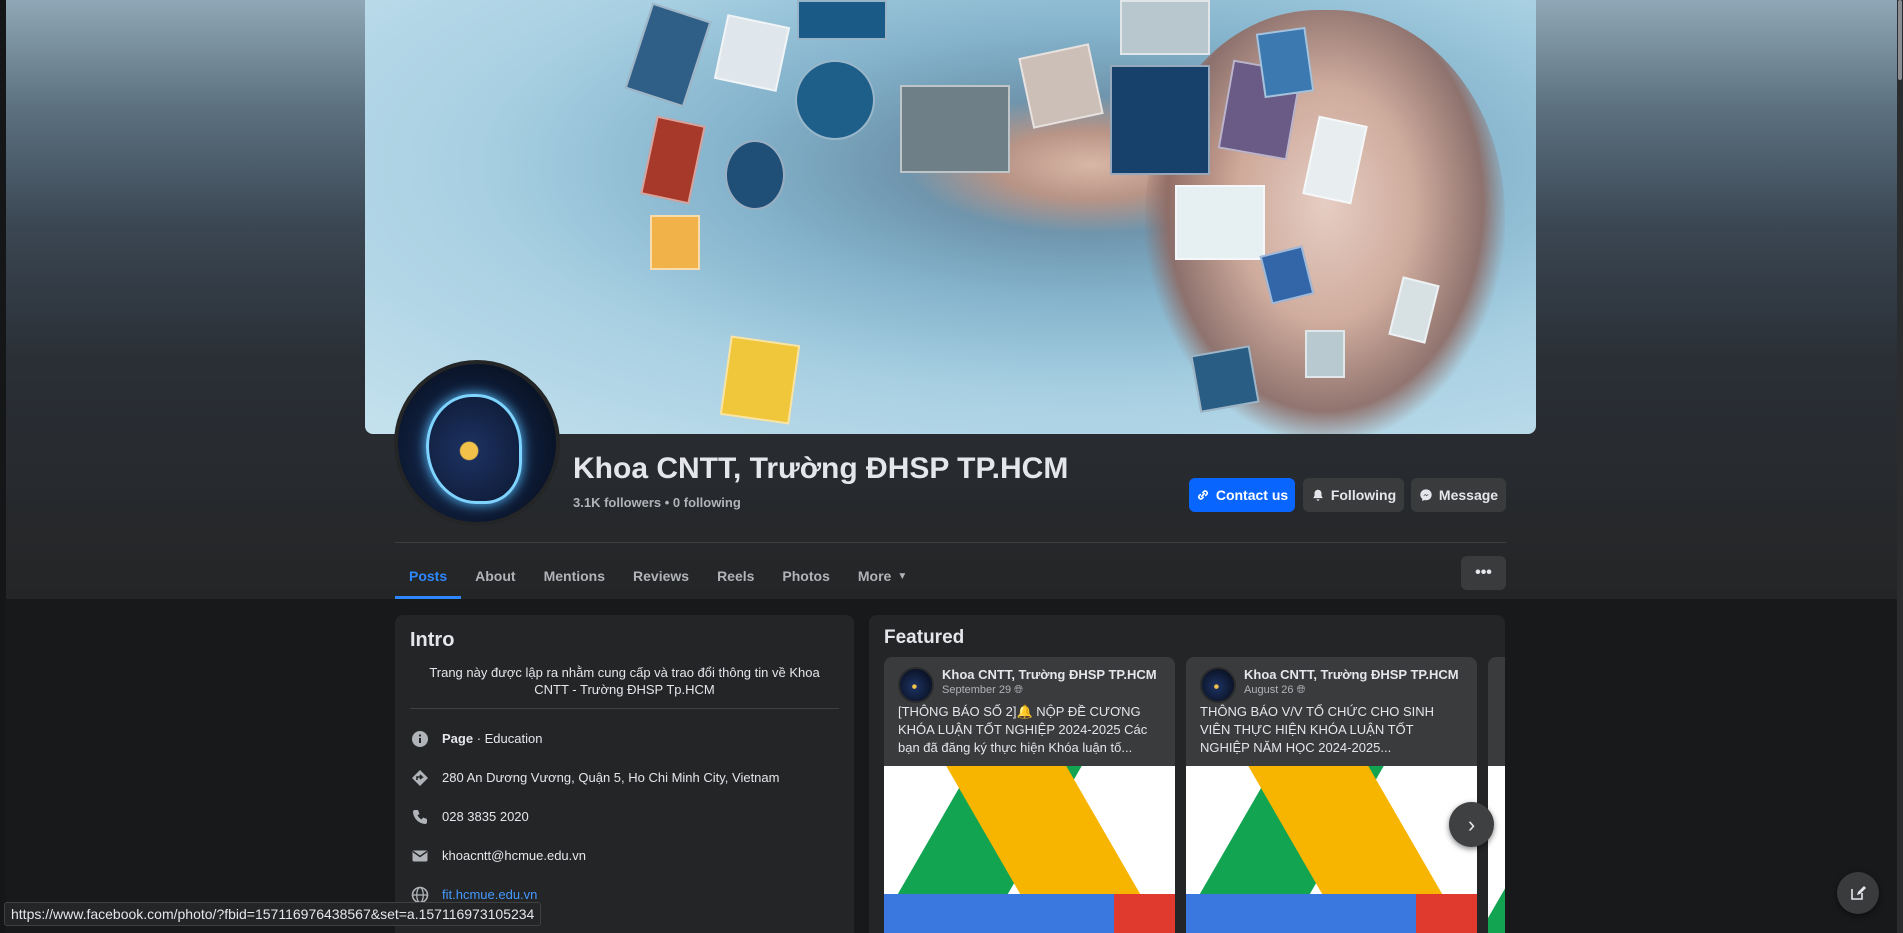 This screenshot has width=1903, height=933. Describe the element at coordinates (1468, 495) in the screenshot. I see `message-label: Message` at that location.